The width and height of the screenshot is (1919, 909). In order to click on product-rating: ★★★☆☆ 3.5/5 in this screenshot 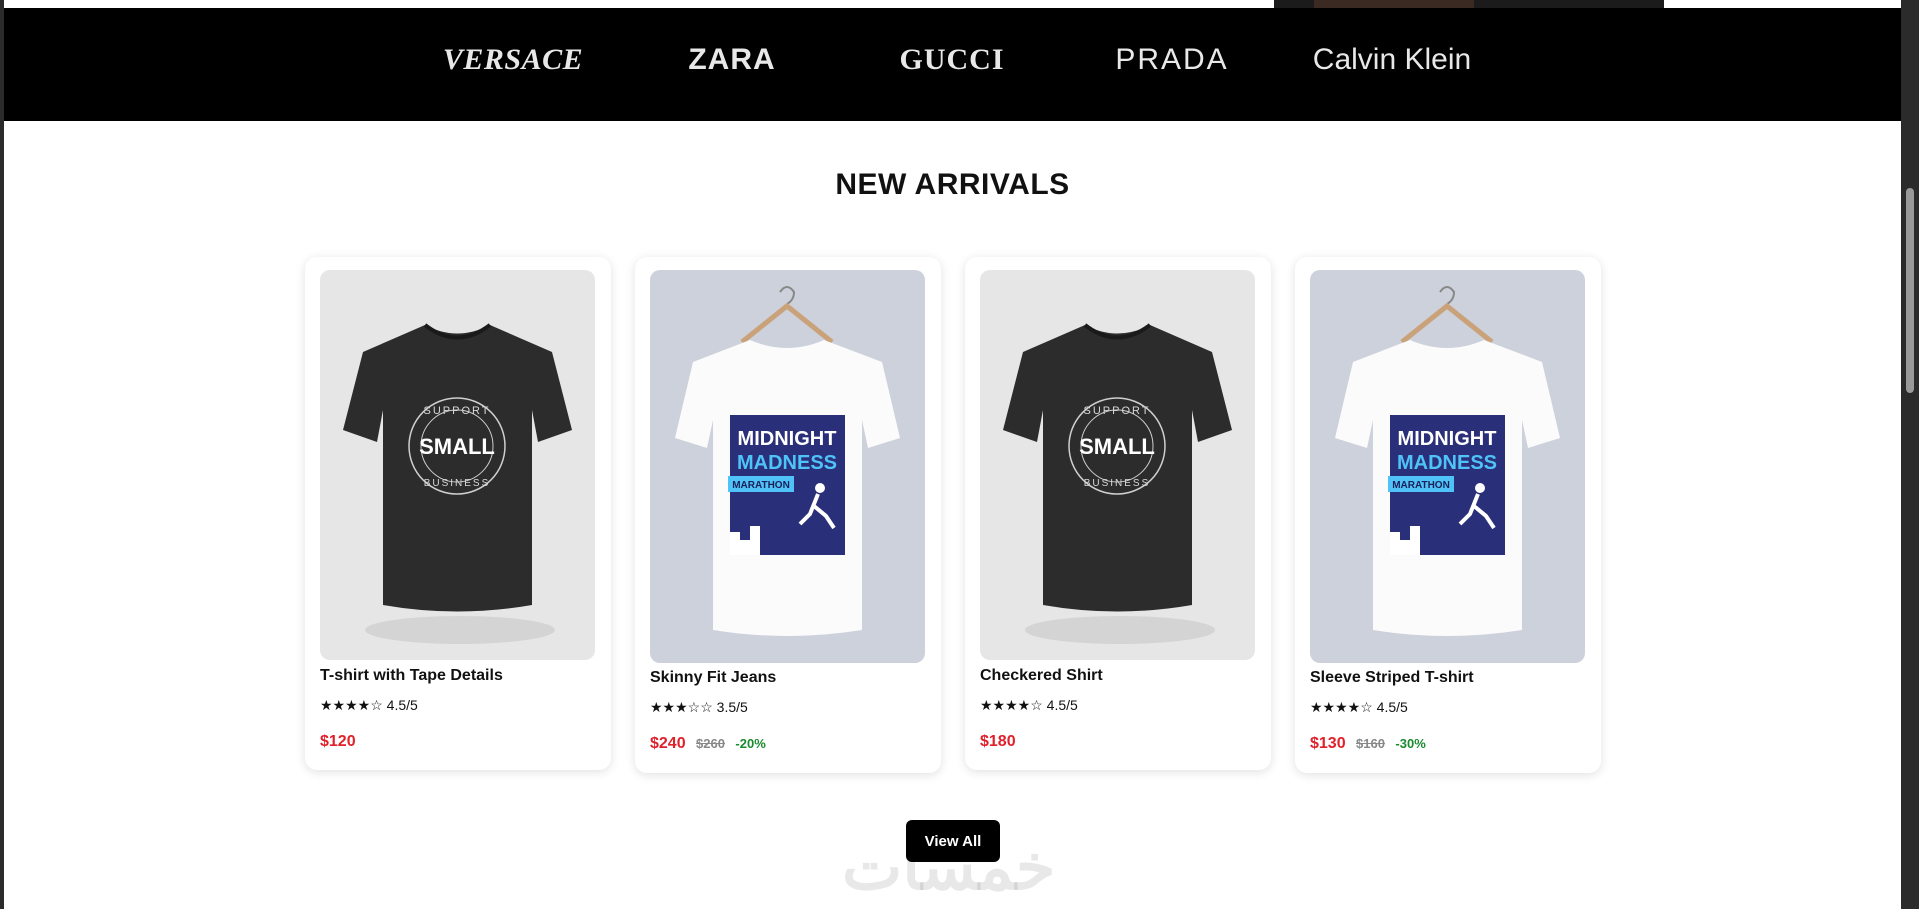, I will do `click(699, 707)`.